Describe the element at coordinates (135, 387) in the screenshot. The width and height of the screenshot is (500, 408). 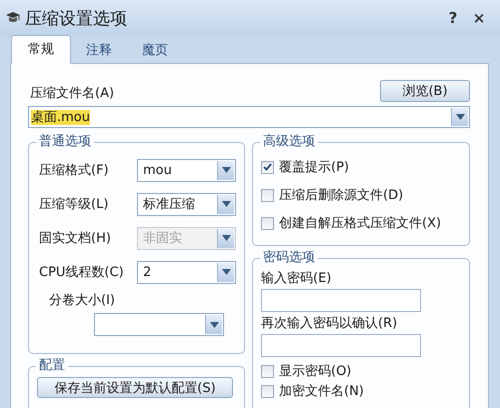
I see `save-default-button: 保存当前设置为默认配置(S)` at that location.